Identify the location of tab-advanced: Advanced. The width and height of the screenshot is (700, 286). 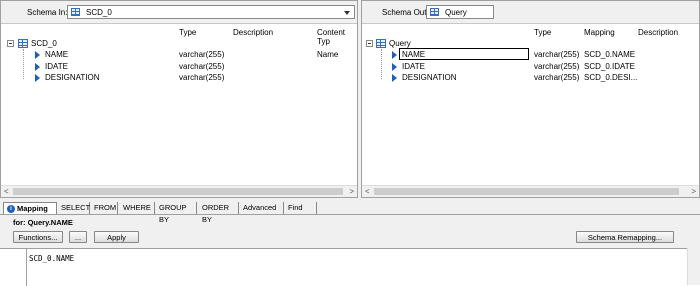
(262, 208).